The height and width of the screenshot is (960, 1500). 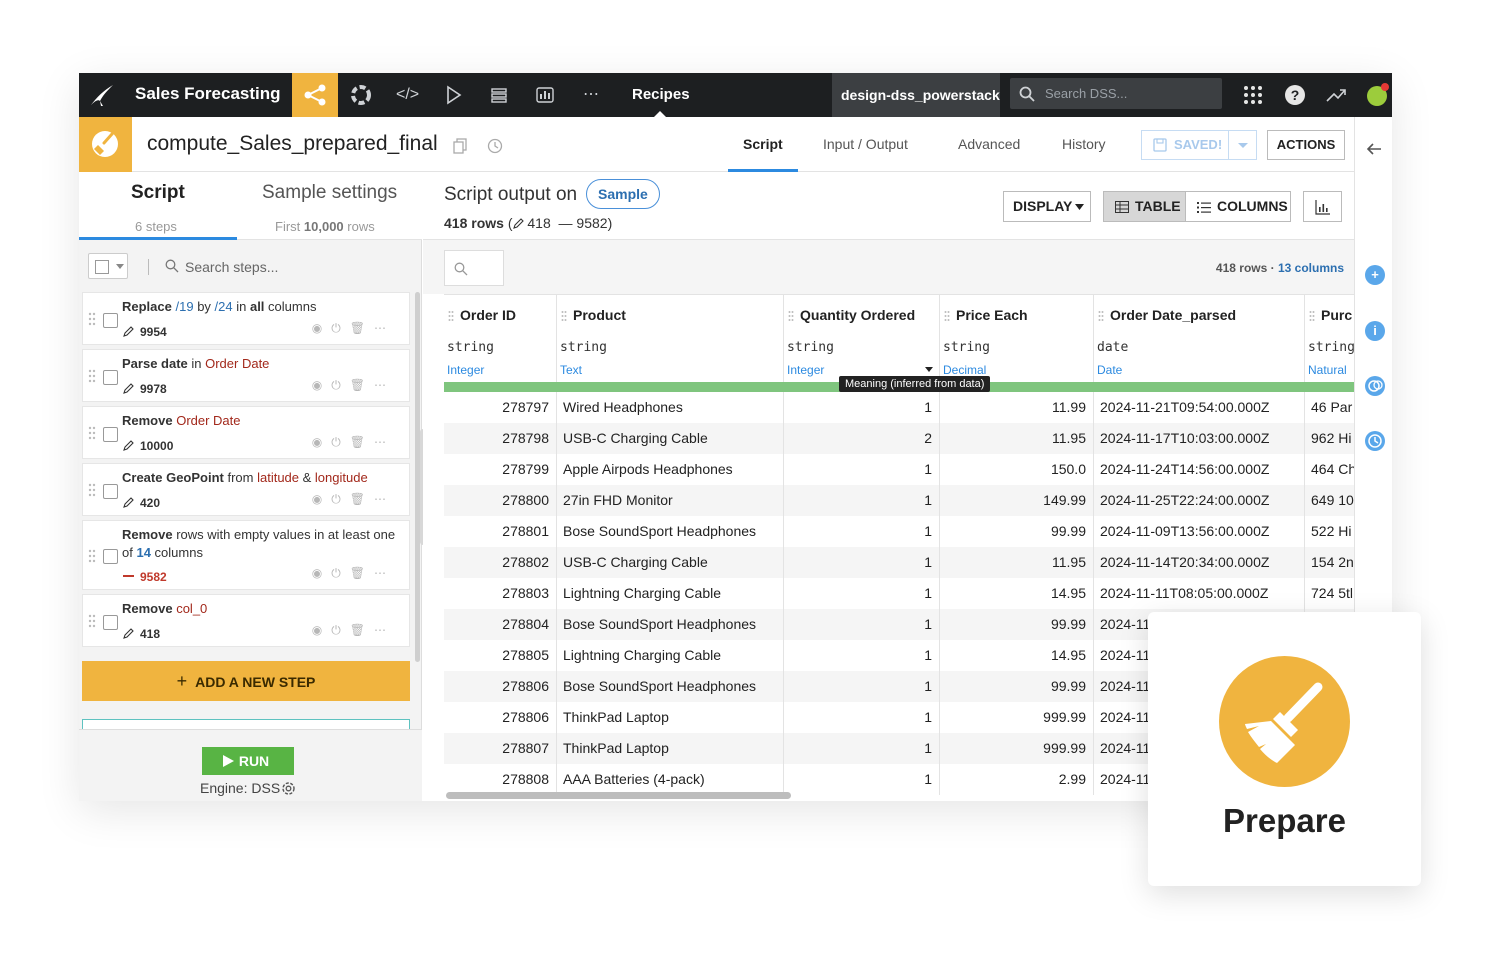 I want to click on sample-pill-button: Sample, so click(x=623, y=194).